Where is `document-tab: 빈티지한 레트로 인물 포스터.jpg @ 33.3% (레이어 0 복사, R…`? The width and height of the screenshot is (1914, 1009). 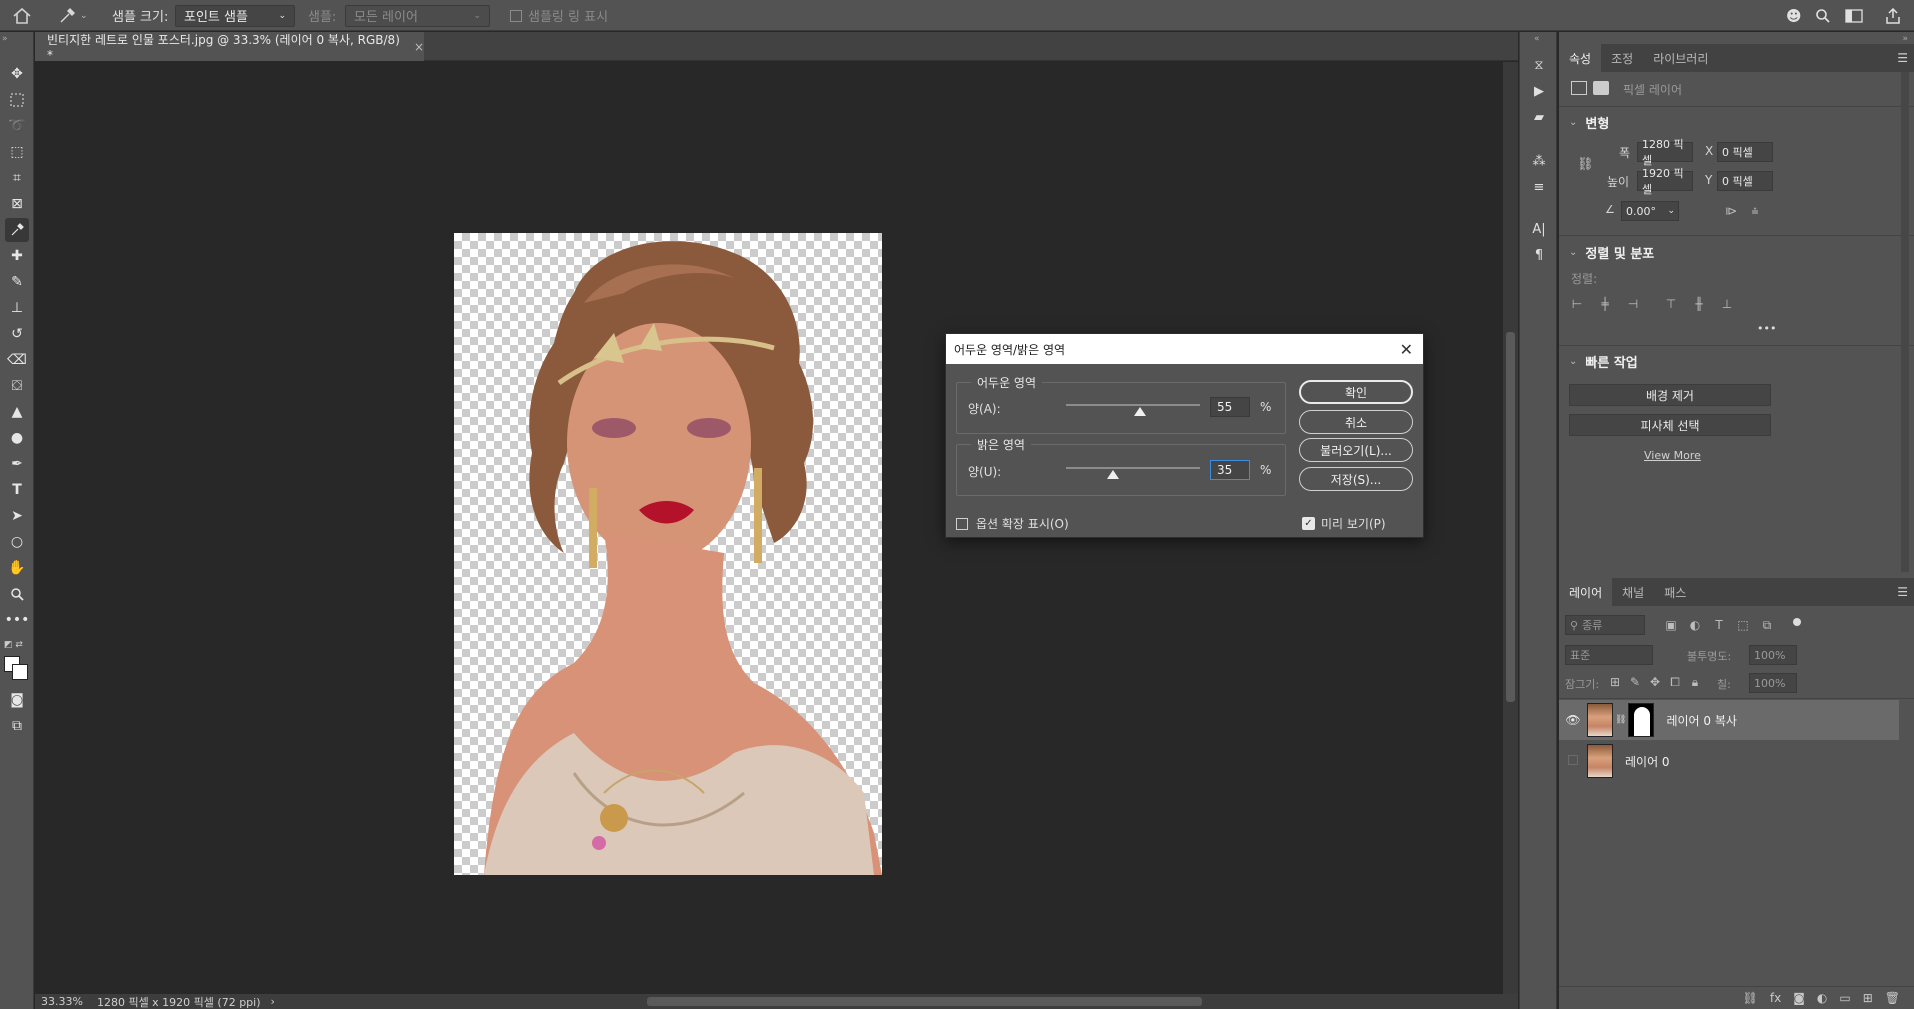 document-tab: 빈티지한 레트로 인물 포스터.jpg @ 33.3% (레이어 0 복사, R… is located at coordinates (229, 47).